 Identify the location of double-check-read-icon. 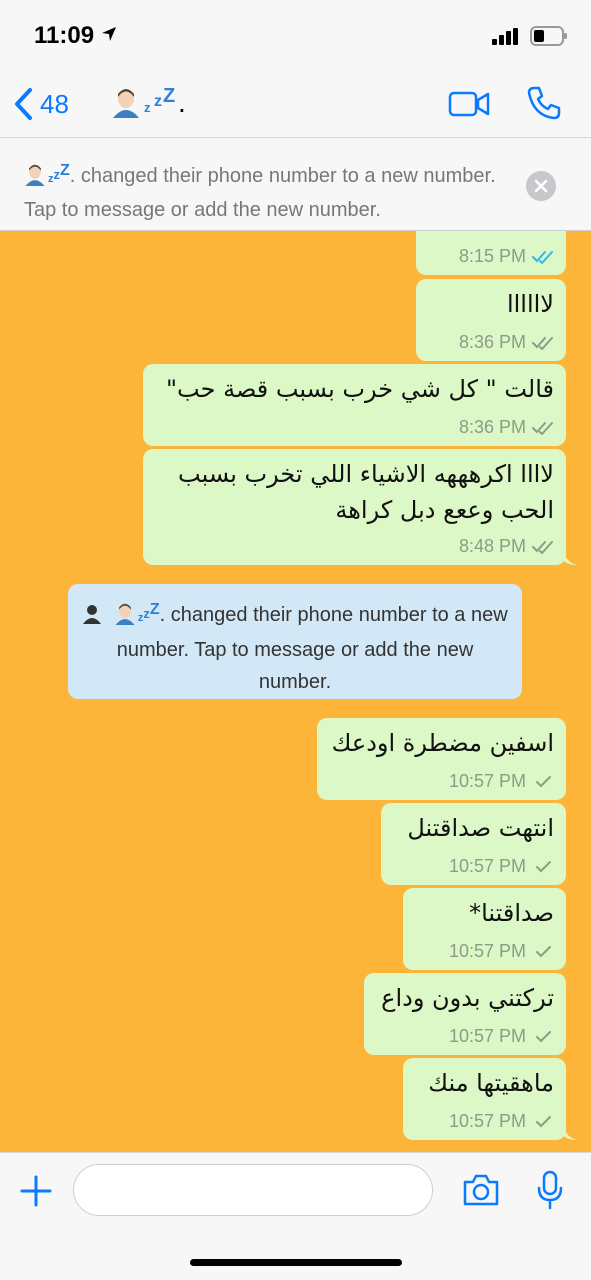
(542, 257).